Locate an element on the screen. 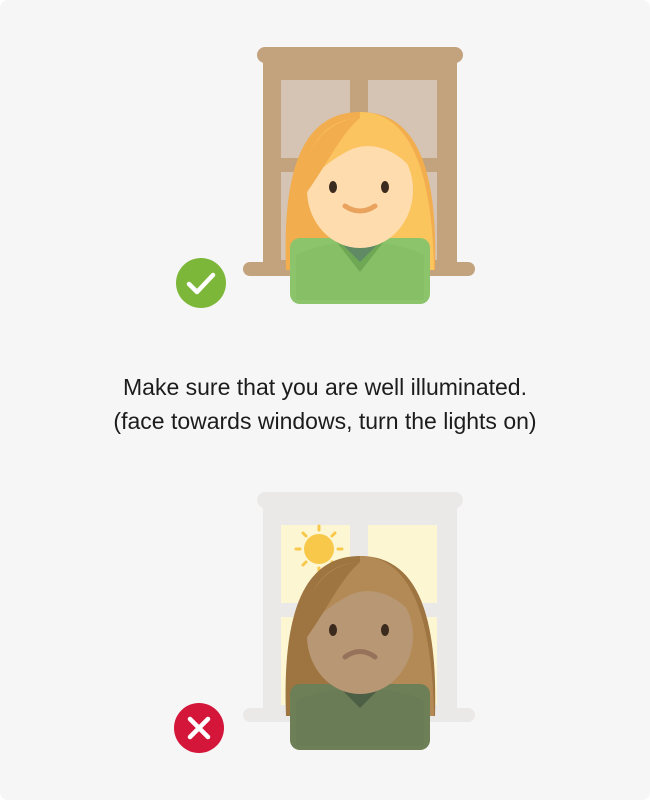 The image size is (650, 800). checkmark-icon is located at coordinates (201, 283).